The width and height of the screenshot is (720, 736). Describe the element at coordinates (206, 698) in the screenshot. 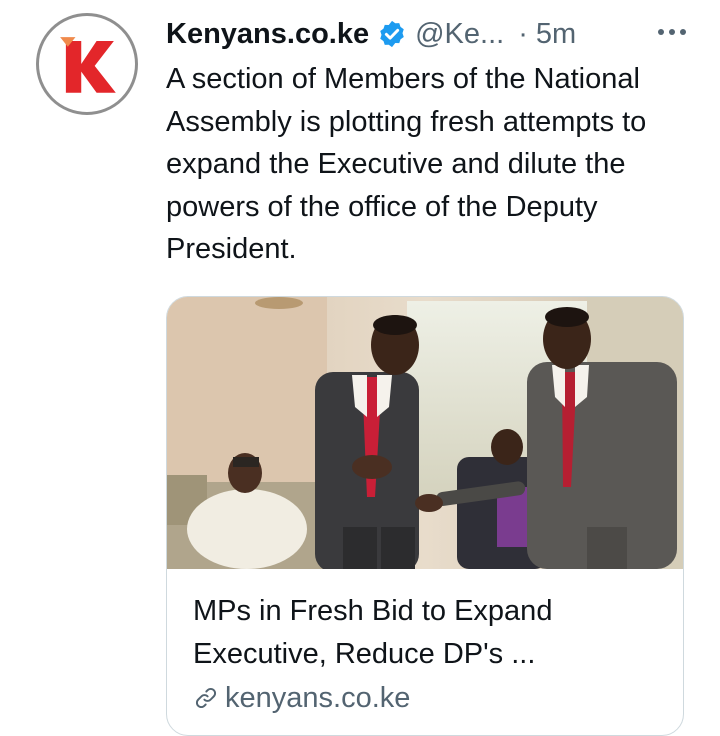

I see `link-icon` at that location.